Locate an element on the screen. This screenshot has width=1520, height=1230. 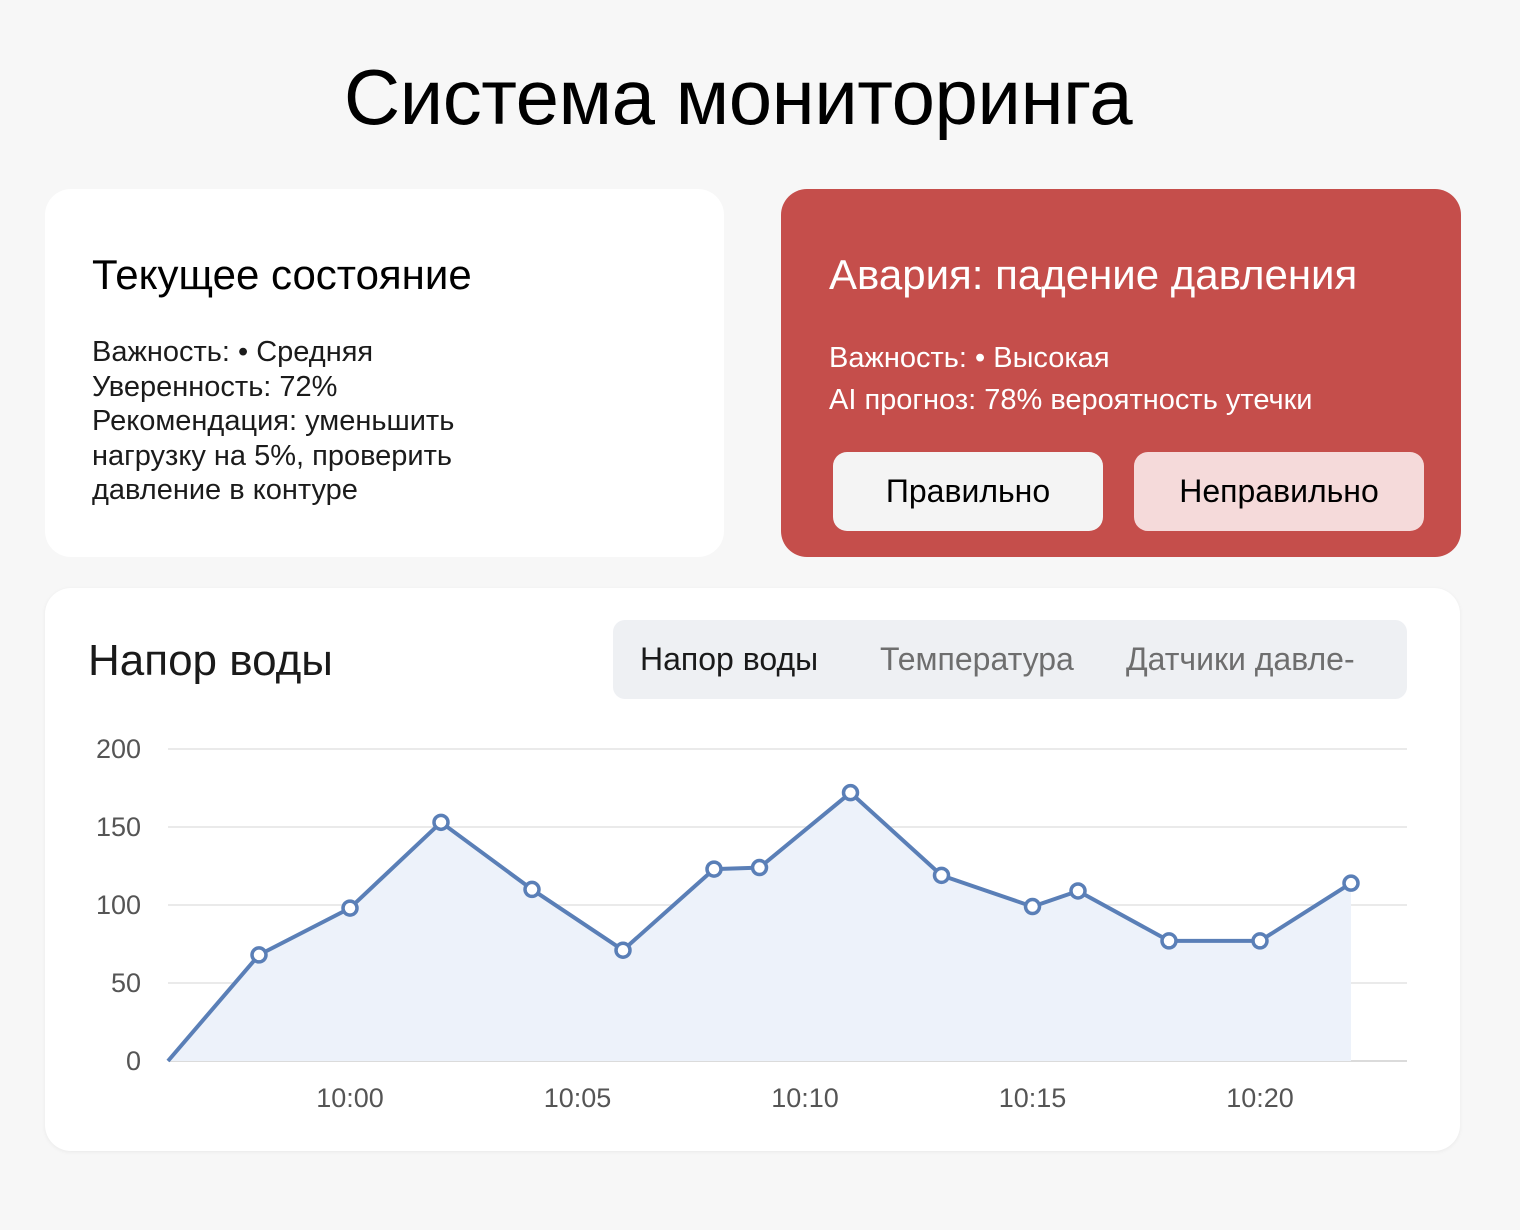
tab-pressure-sensors: Датчики давле- is located at coordinates (1240, 659).